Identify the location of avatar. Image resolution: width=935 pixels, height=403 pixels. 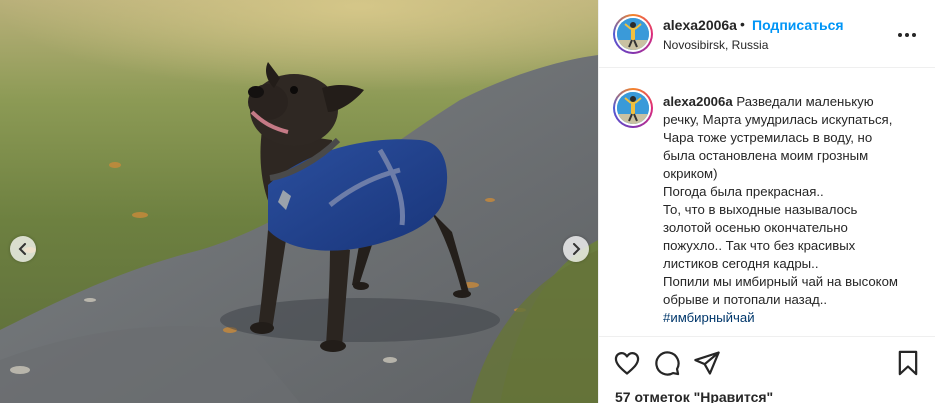
(633, 34).